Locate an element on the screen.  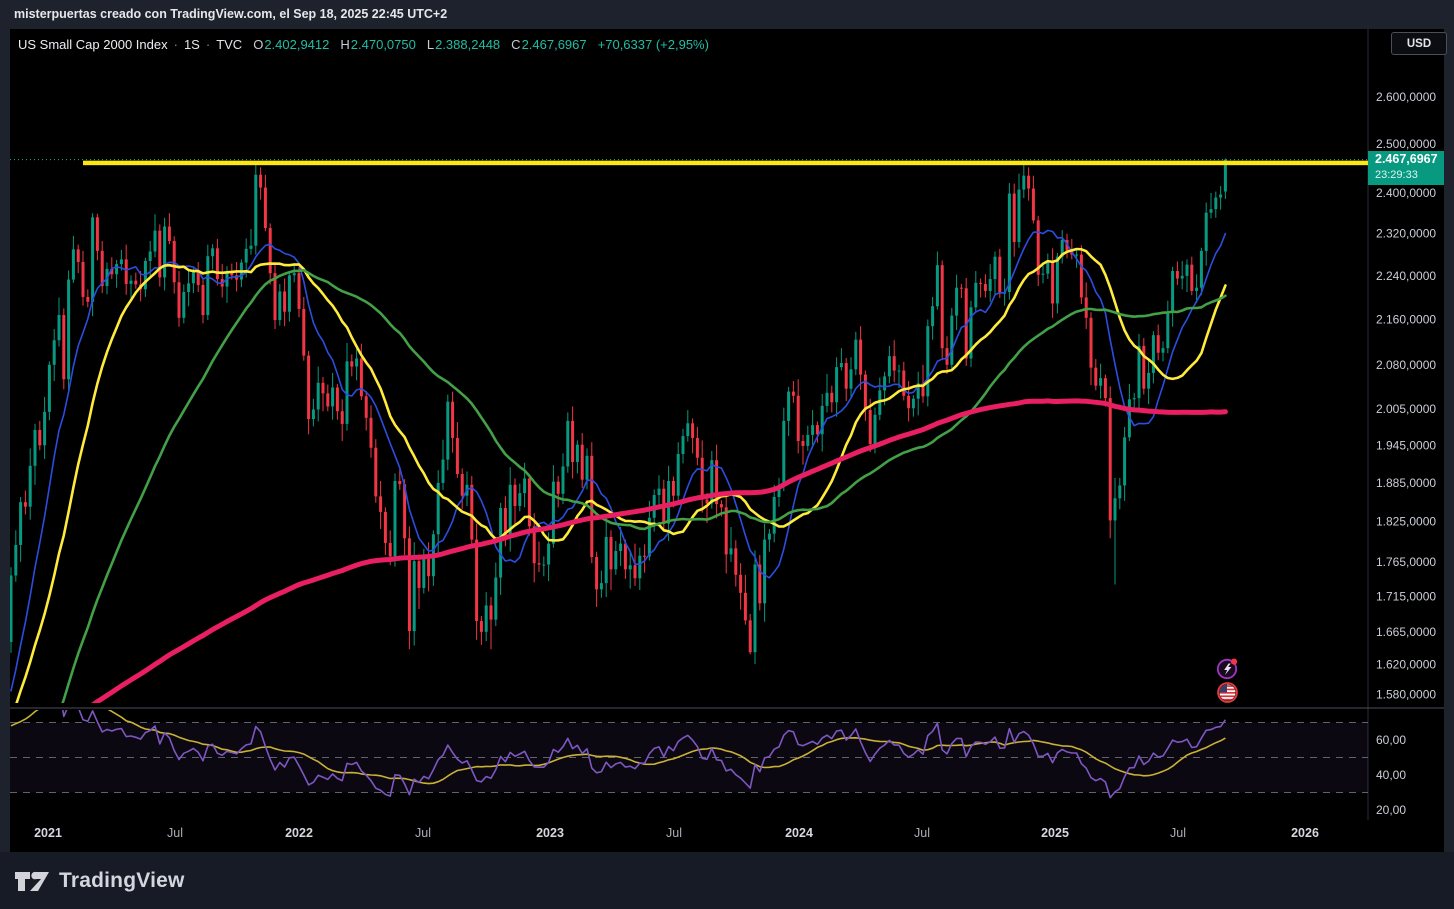
time-tick-label: 2023 is located at coordinates (550, 833).